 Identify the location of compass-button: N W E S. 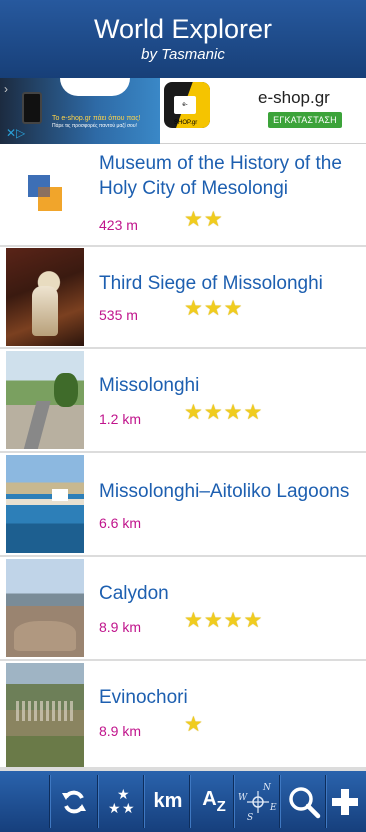
(258, 801).